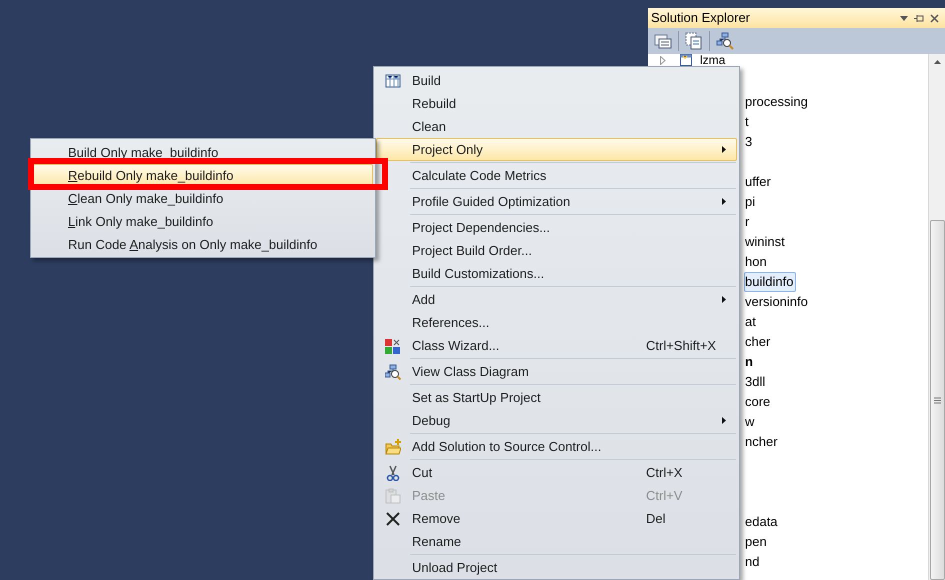  I want to click on tree-item: wininst, so click(766, 242).